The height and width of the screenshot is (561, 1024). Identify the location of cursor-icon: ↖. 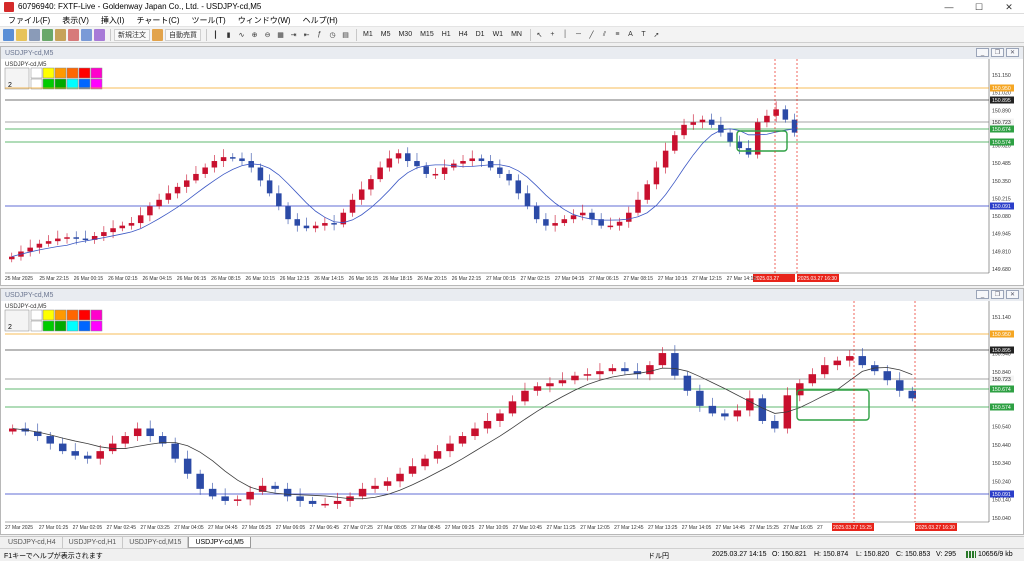
(539, 35).